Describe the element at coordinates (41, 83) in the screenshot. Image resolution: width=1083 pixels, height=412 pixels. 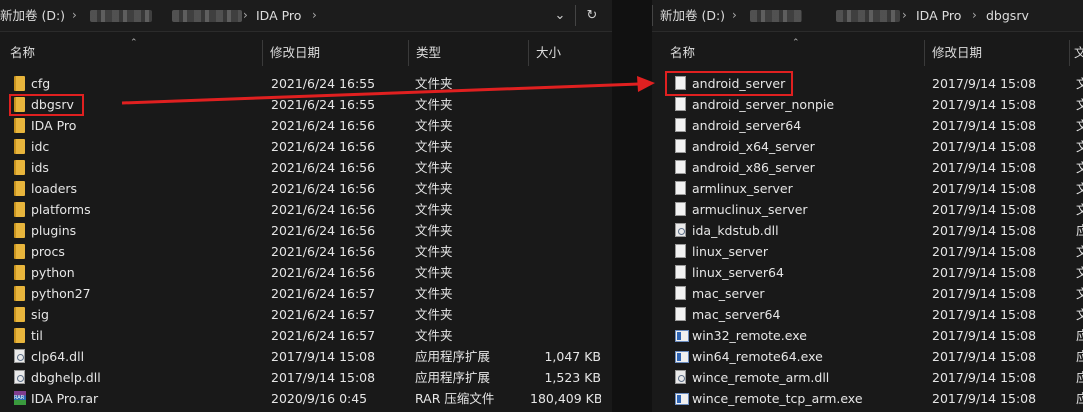
I see `file-name: cfg` at that location.